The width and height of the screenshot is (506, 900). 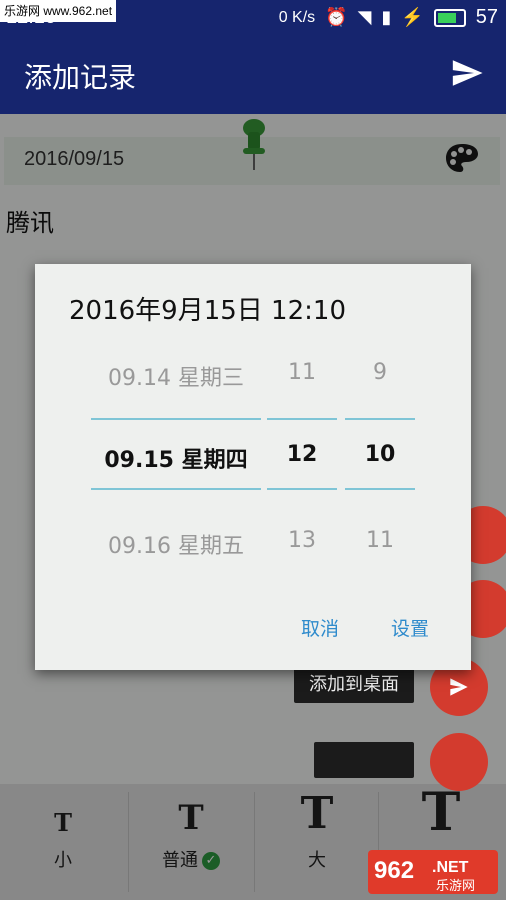 What do you see at coordinates (176, 458) in the screenshot?
I see `date-selected: 09.15 星期四` at bounding box center [176, 458].